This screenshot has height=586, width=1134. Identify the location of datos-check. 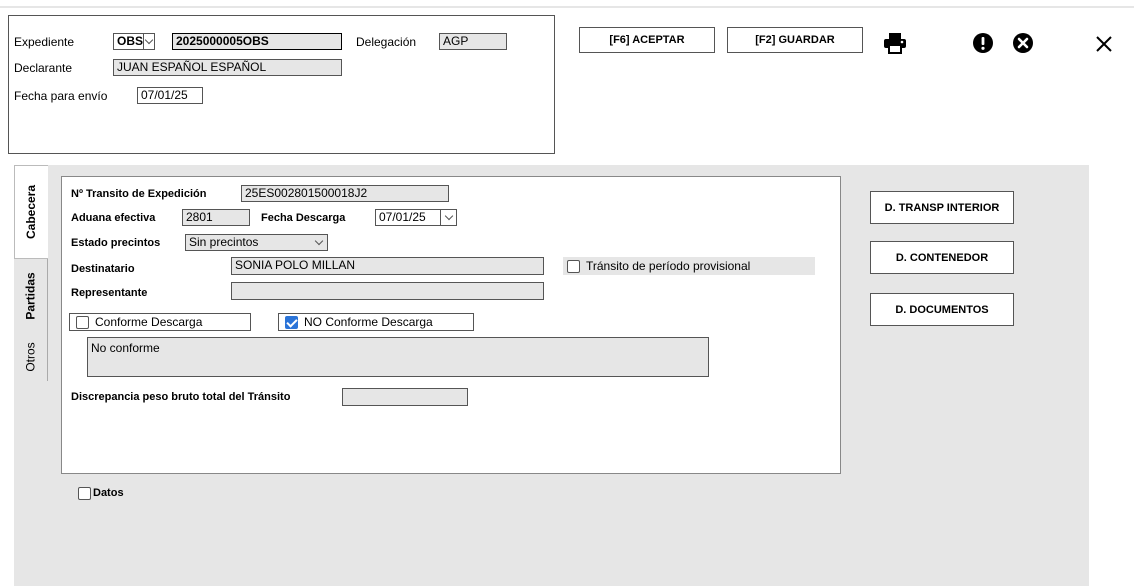
(84, 493).